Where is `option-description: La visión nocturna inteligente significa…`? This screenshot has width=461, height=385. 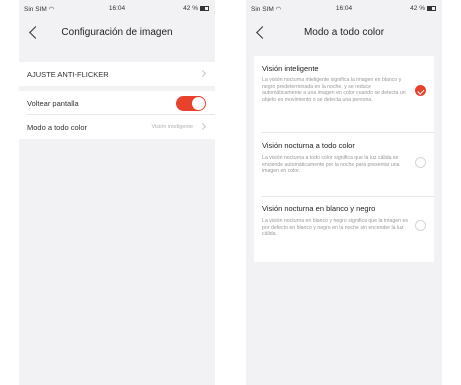
option-description: La visión nocturna inteligente significa… is located at coordinates (334, 90).